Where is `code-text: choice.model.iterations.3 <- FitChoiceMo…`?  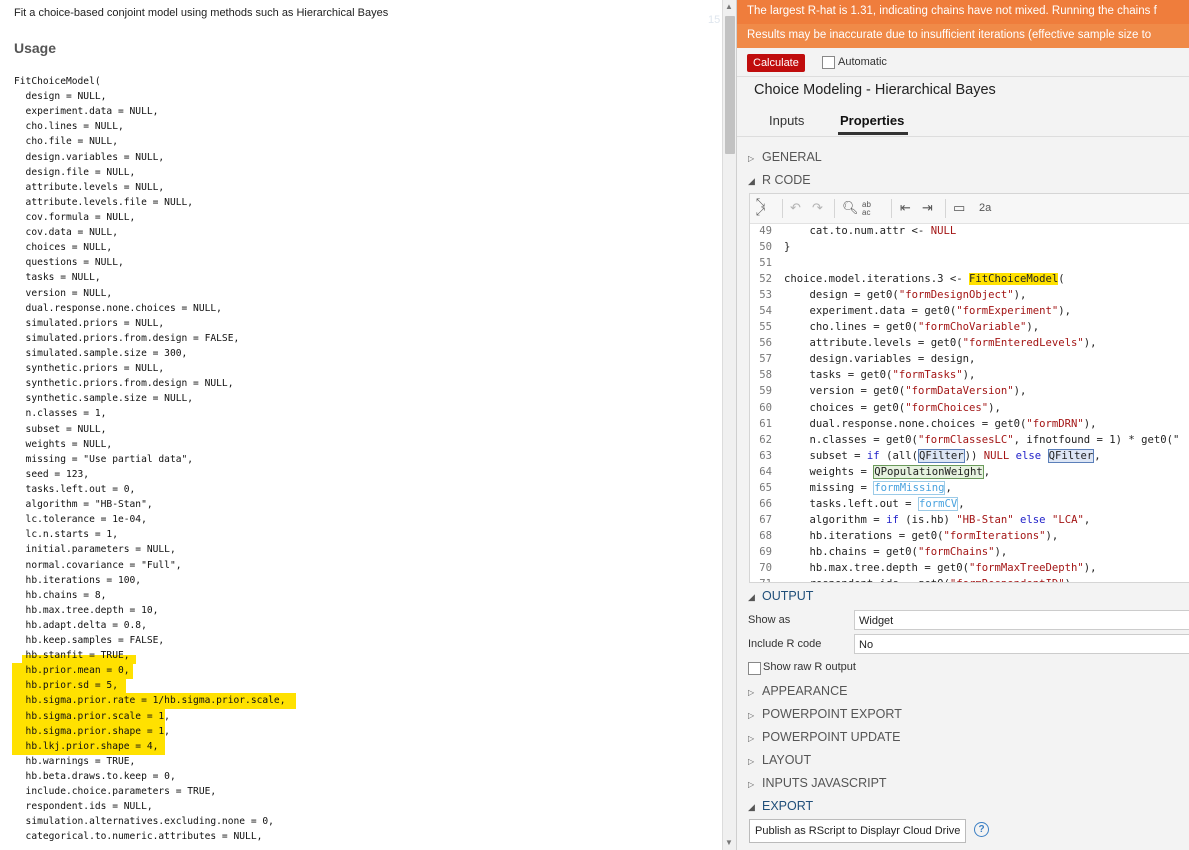
code-text: choice.model.iterations.3 <- FitChoiceMo… is located at coordinates (924, 279).